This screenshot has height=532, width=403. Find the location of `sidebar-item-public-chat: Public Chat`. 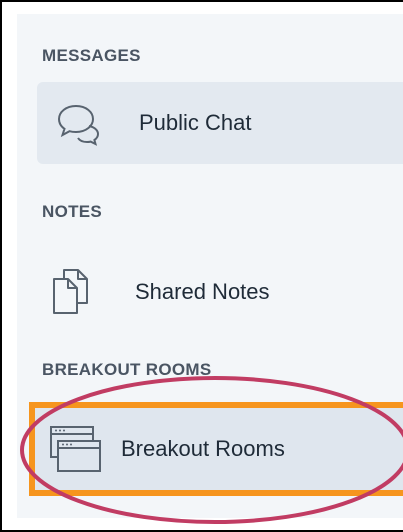

sidebar-item-public-chat: Public Chat is located at coordinates (220, 123).